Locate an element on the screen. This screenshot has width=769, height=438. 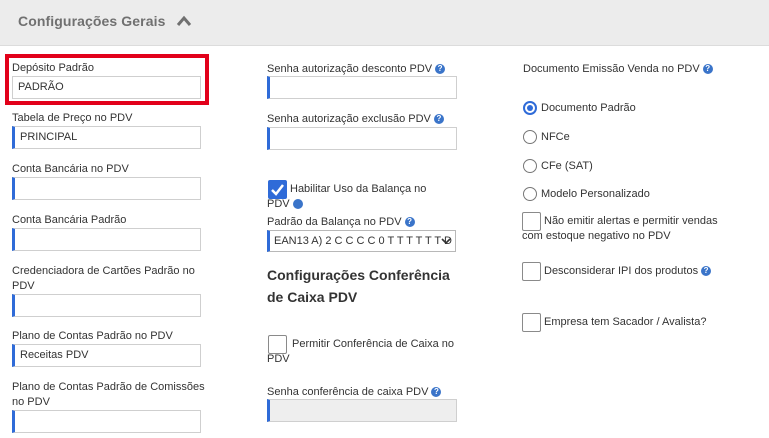
radio-documento-padrao-label: Documento Padrão is located at coordinates (588, 108).